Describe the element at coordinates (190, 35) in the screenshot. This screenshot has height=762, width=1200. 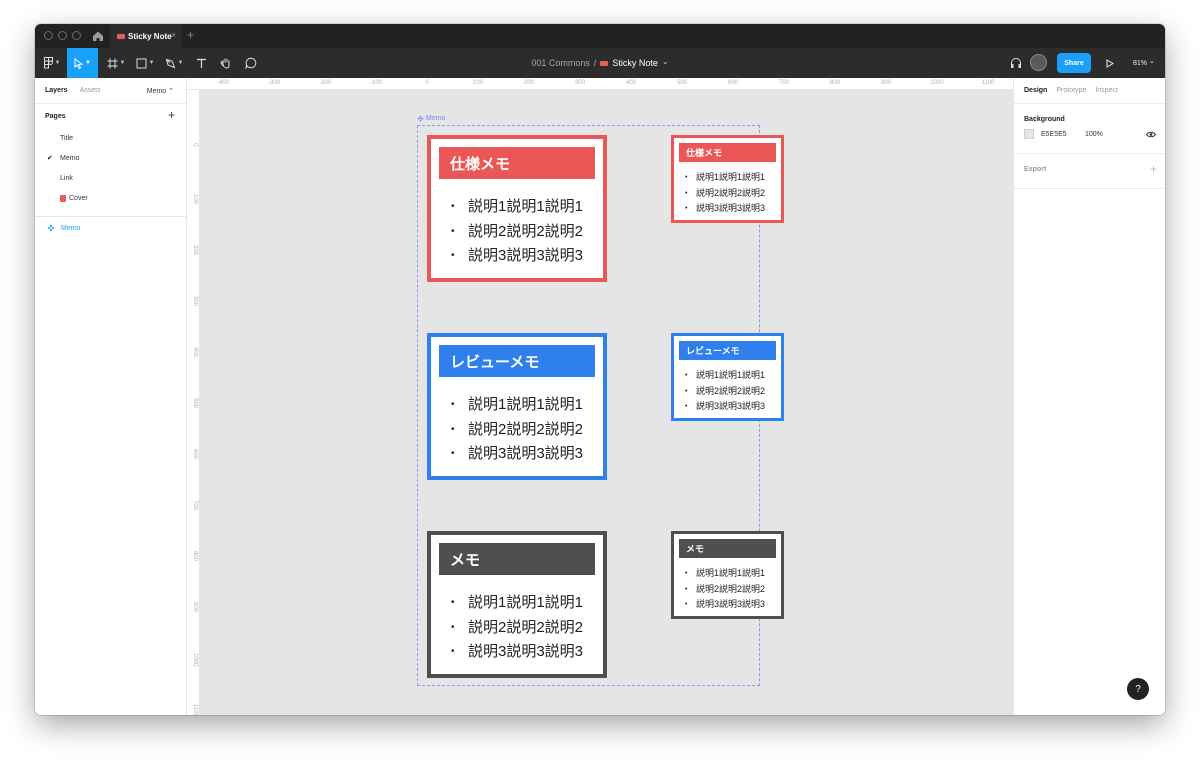
I see `new-tab-button: +` at that location.